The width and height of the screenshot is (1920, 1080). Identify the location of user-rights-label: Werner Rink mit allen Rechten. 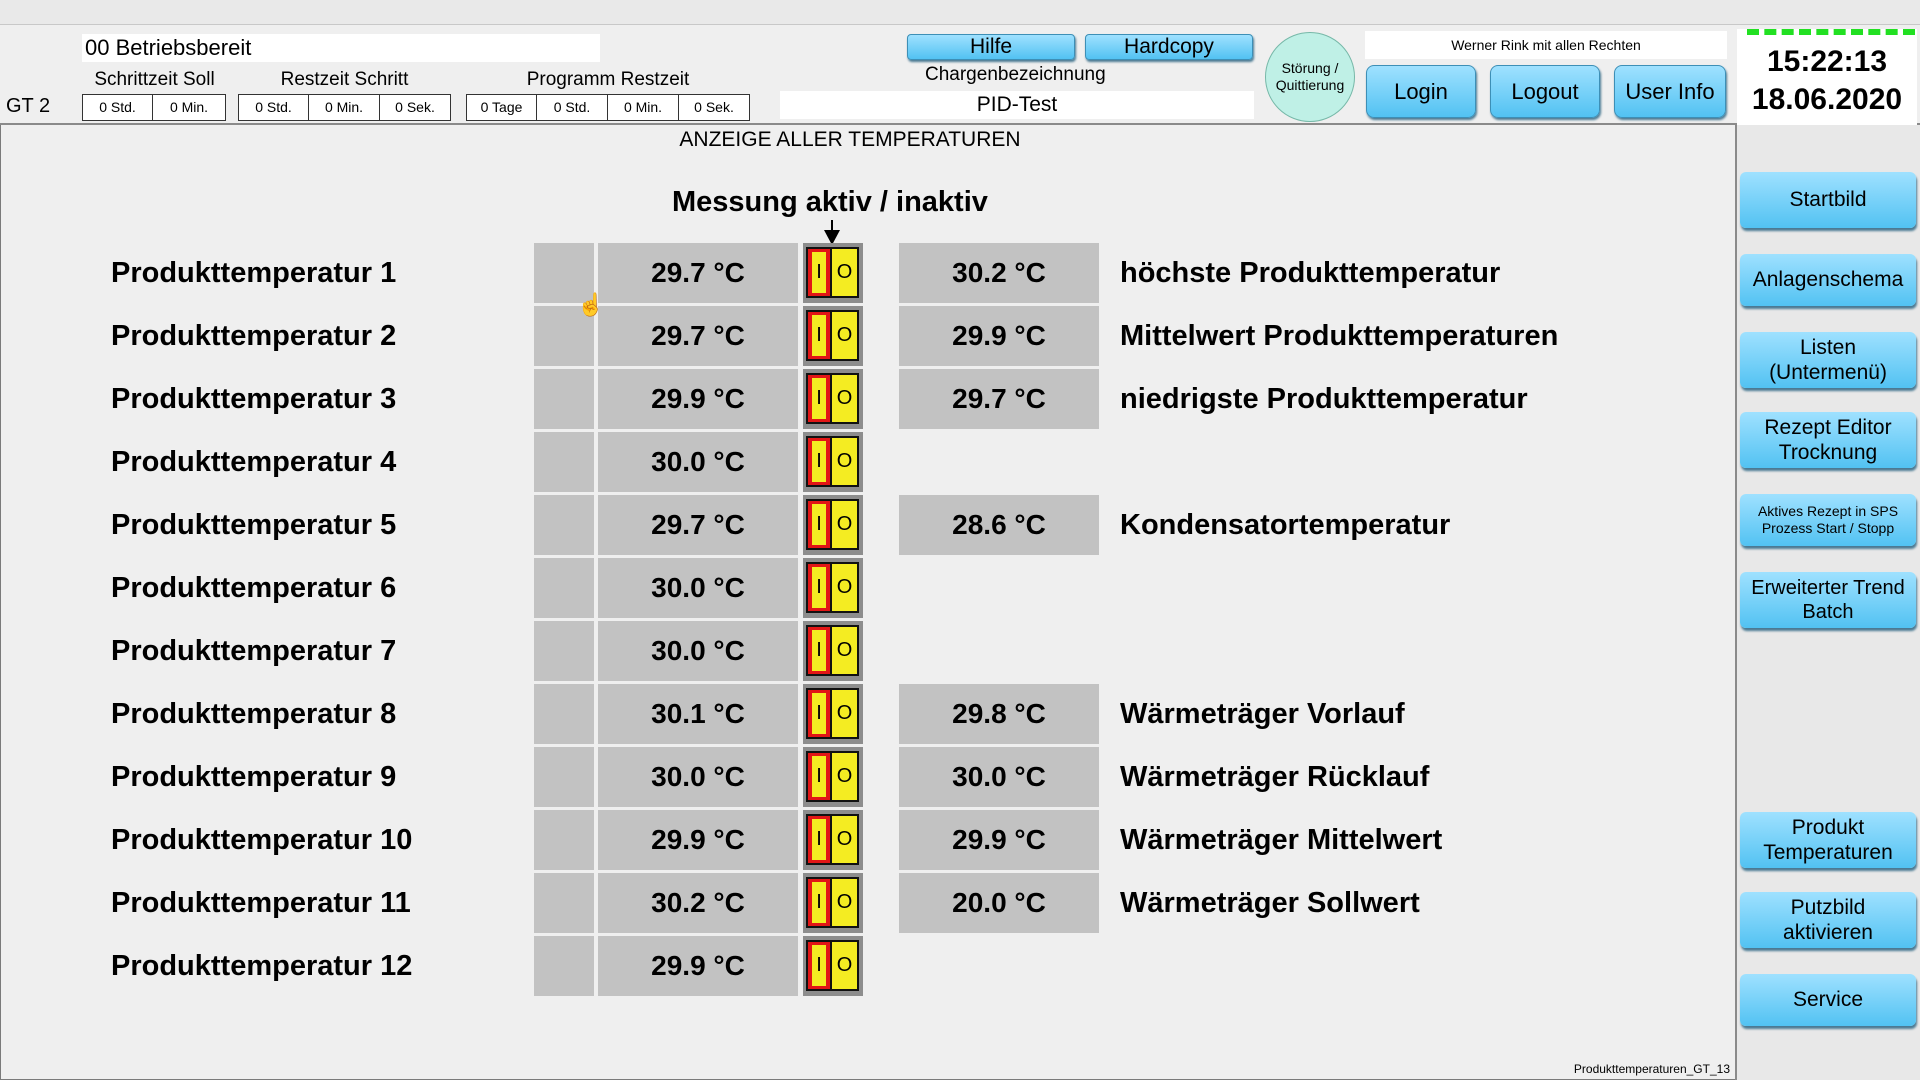
(1546, 45).